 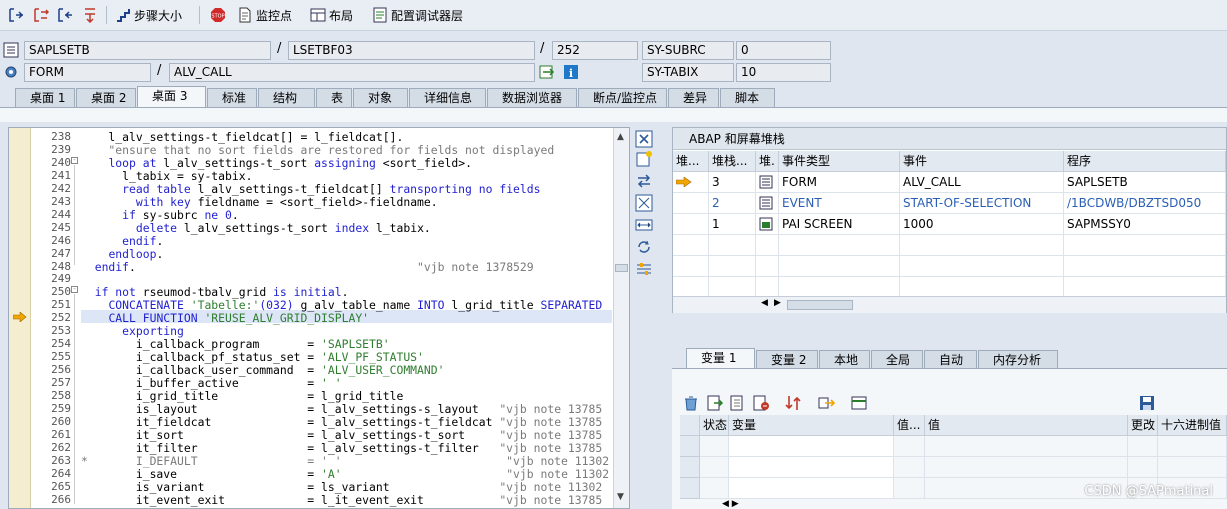 What do you see at coordinates (171, 97) in the screenshot?
I see `tab-3: 桌面 3` at bounding box center [171, 97].